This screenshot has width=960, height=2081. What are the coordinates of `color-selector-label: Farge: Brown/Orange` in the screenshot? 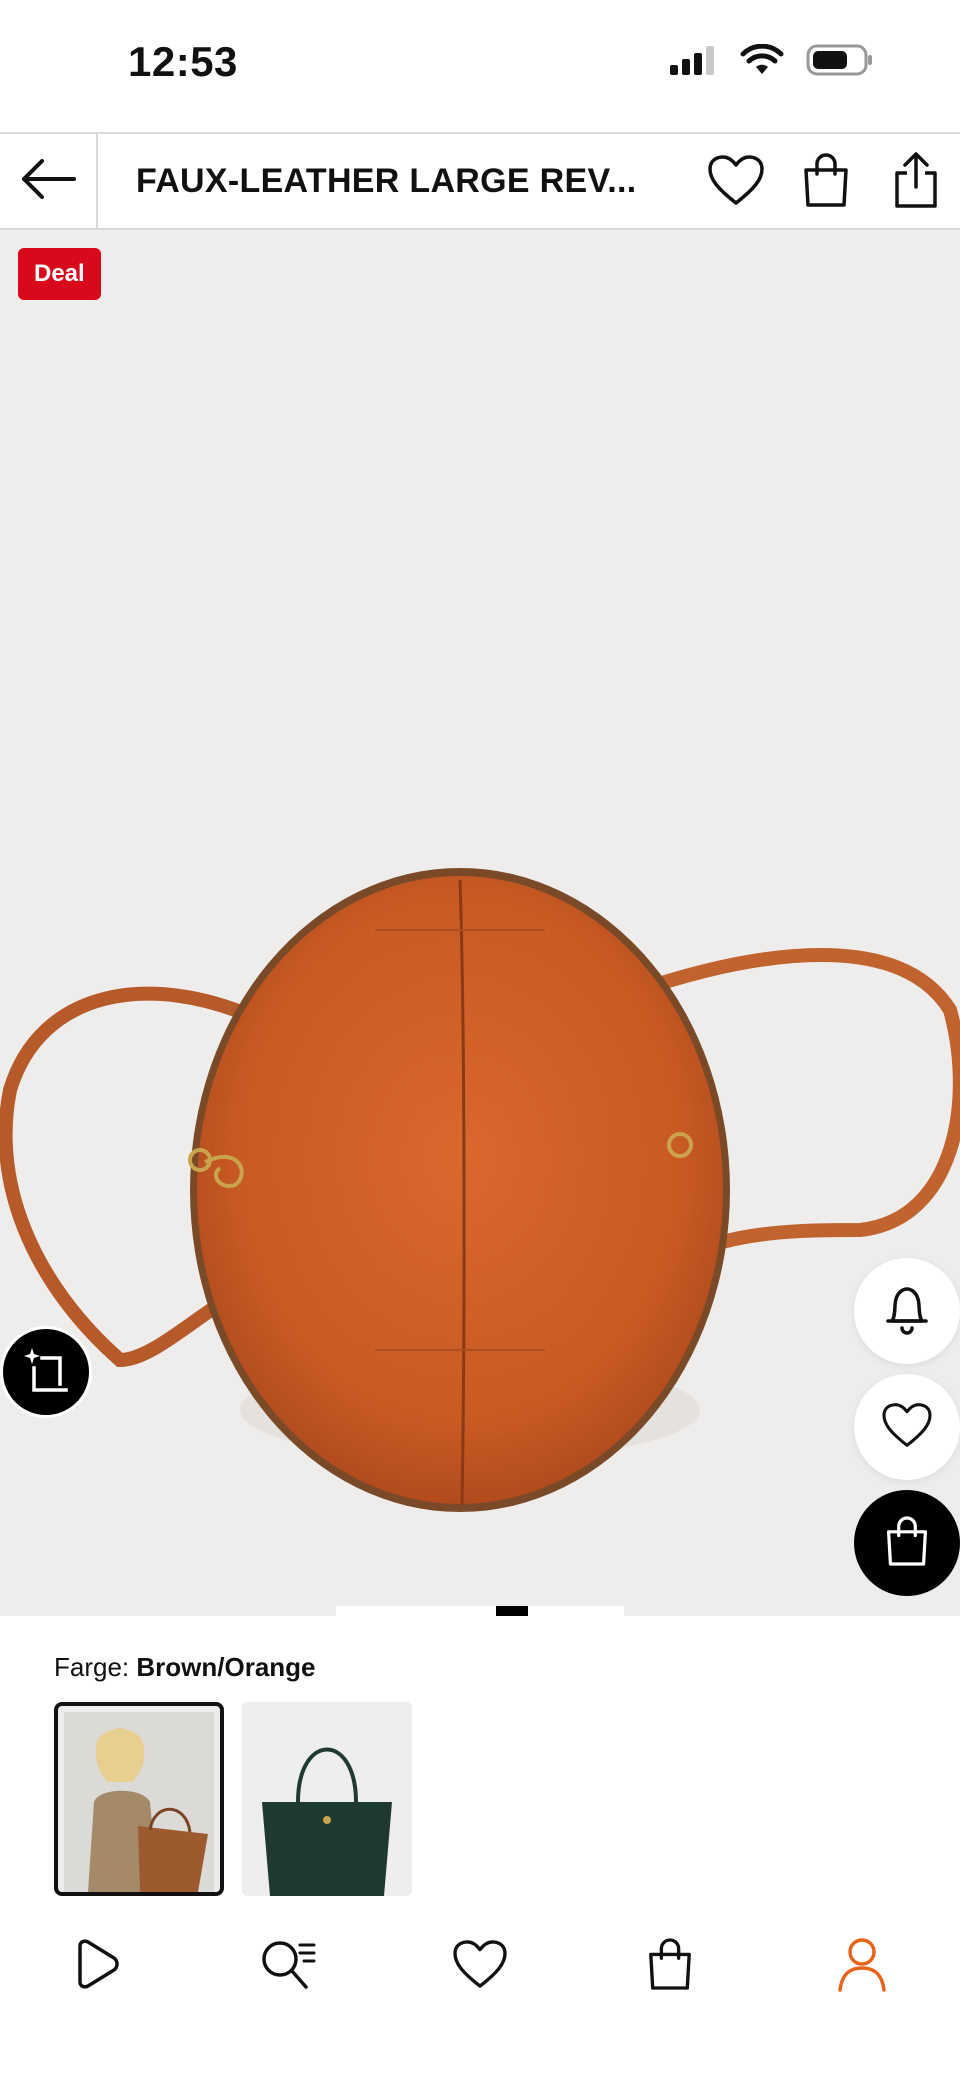 It's located at (185, 1667).